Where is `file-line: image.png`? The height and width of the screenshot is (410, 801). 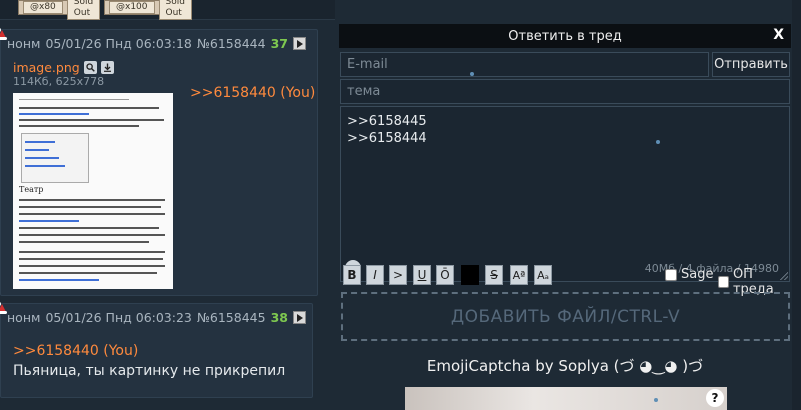
file-line: image.png is located at coordinates (63, 67).